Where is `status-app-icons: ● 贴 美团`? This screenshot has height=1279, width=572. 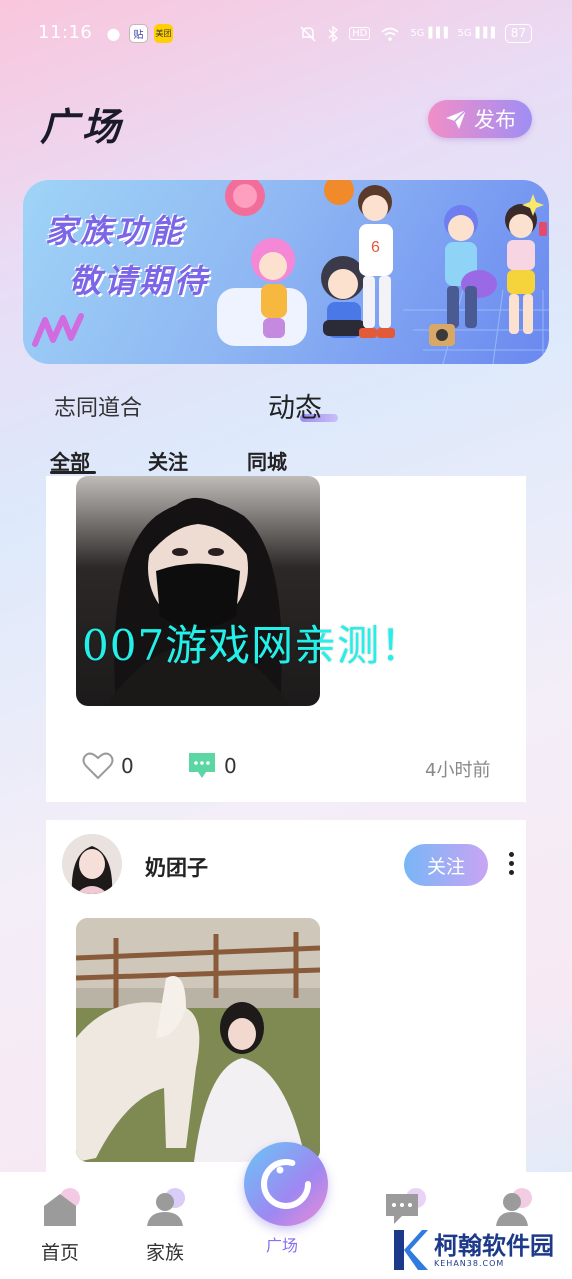
status-app-icons: ● 贴 美团 is located at coordinates (138, 33).